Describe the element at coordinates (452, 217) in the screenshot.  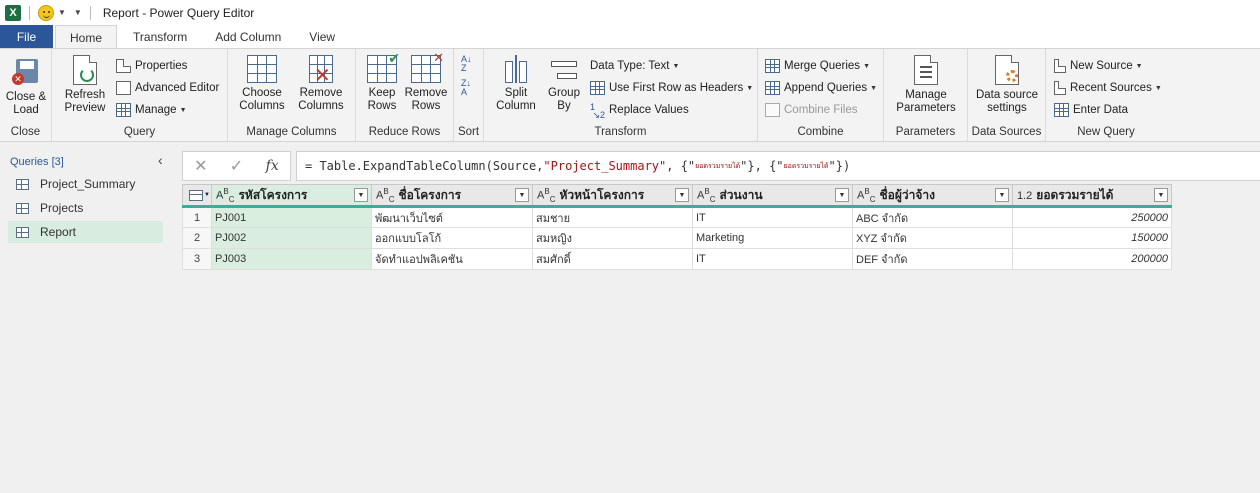
I see `table-cell: พัฒนาเว็บไซต์` at that location.